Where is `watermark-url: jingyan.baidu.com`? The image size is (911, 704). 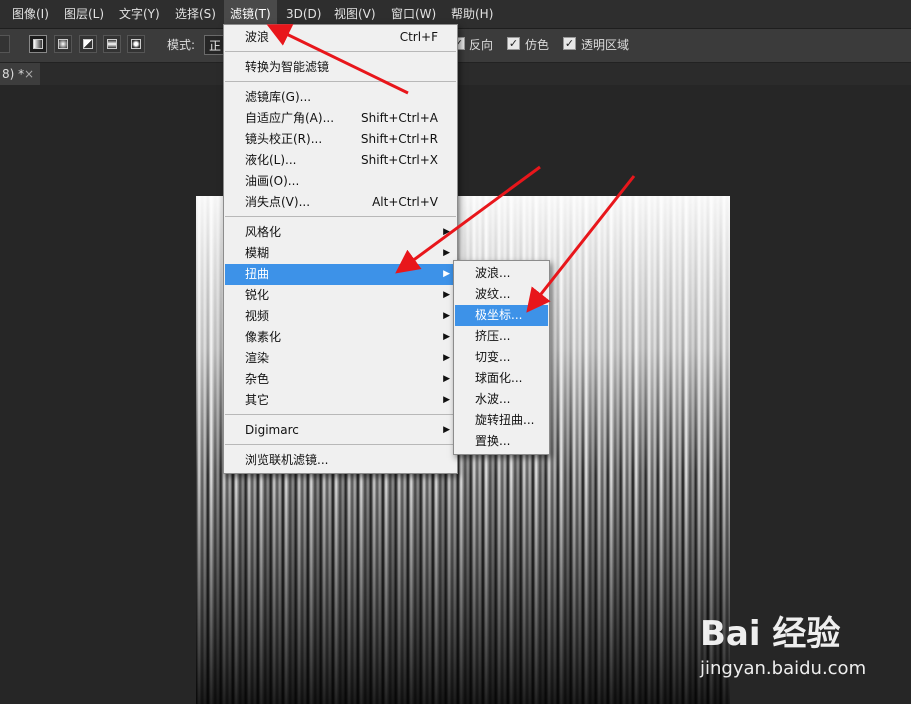
watermark-url: jingyan.baidu.com is located at coordinates (783, 668).